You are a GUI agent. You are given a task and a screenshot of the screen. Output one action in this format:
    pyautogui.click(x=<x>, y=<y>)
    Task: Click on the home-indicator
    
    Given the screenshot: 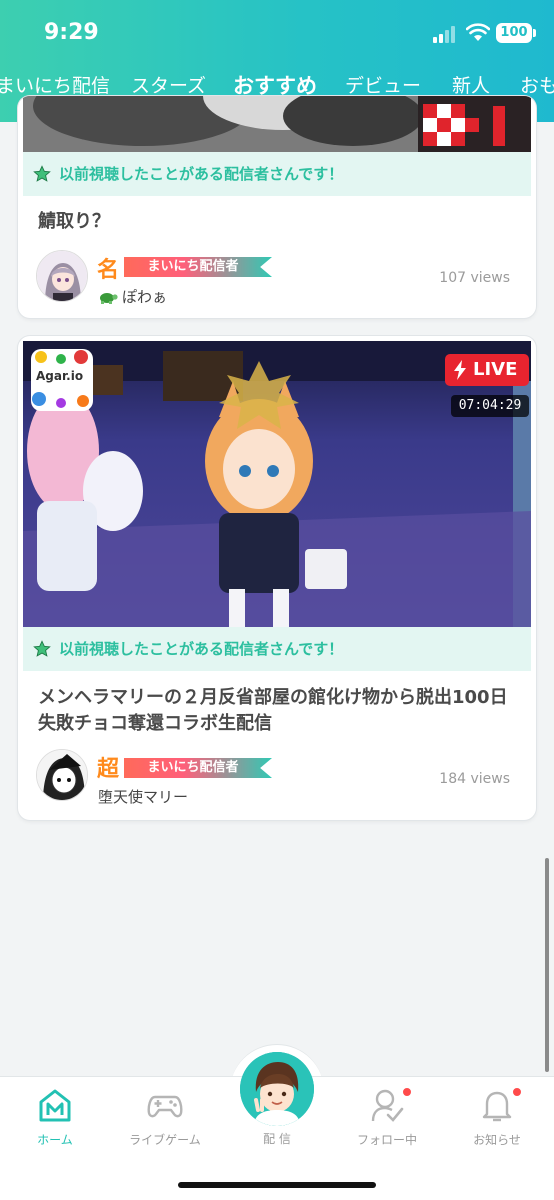 What is the action you would take?
    pyautogui.click(x=277, y=1185)
    